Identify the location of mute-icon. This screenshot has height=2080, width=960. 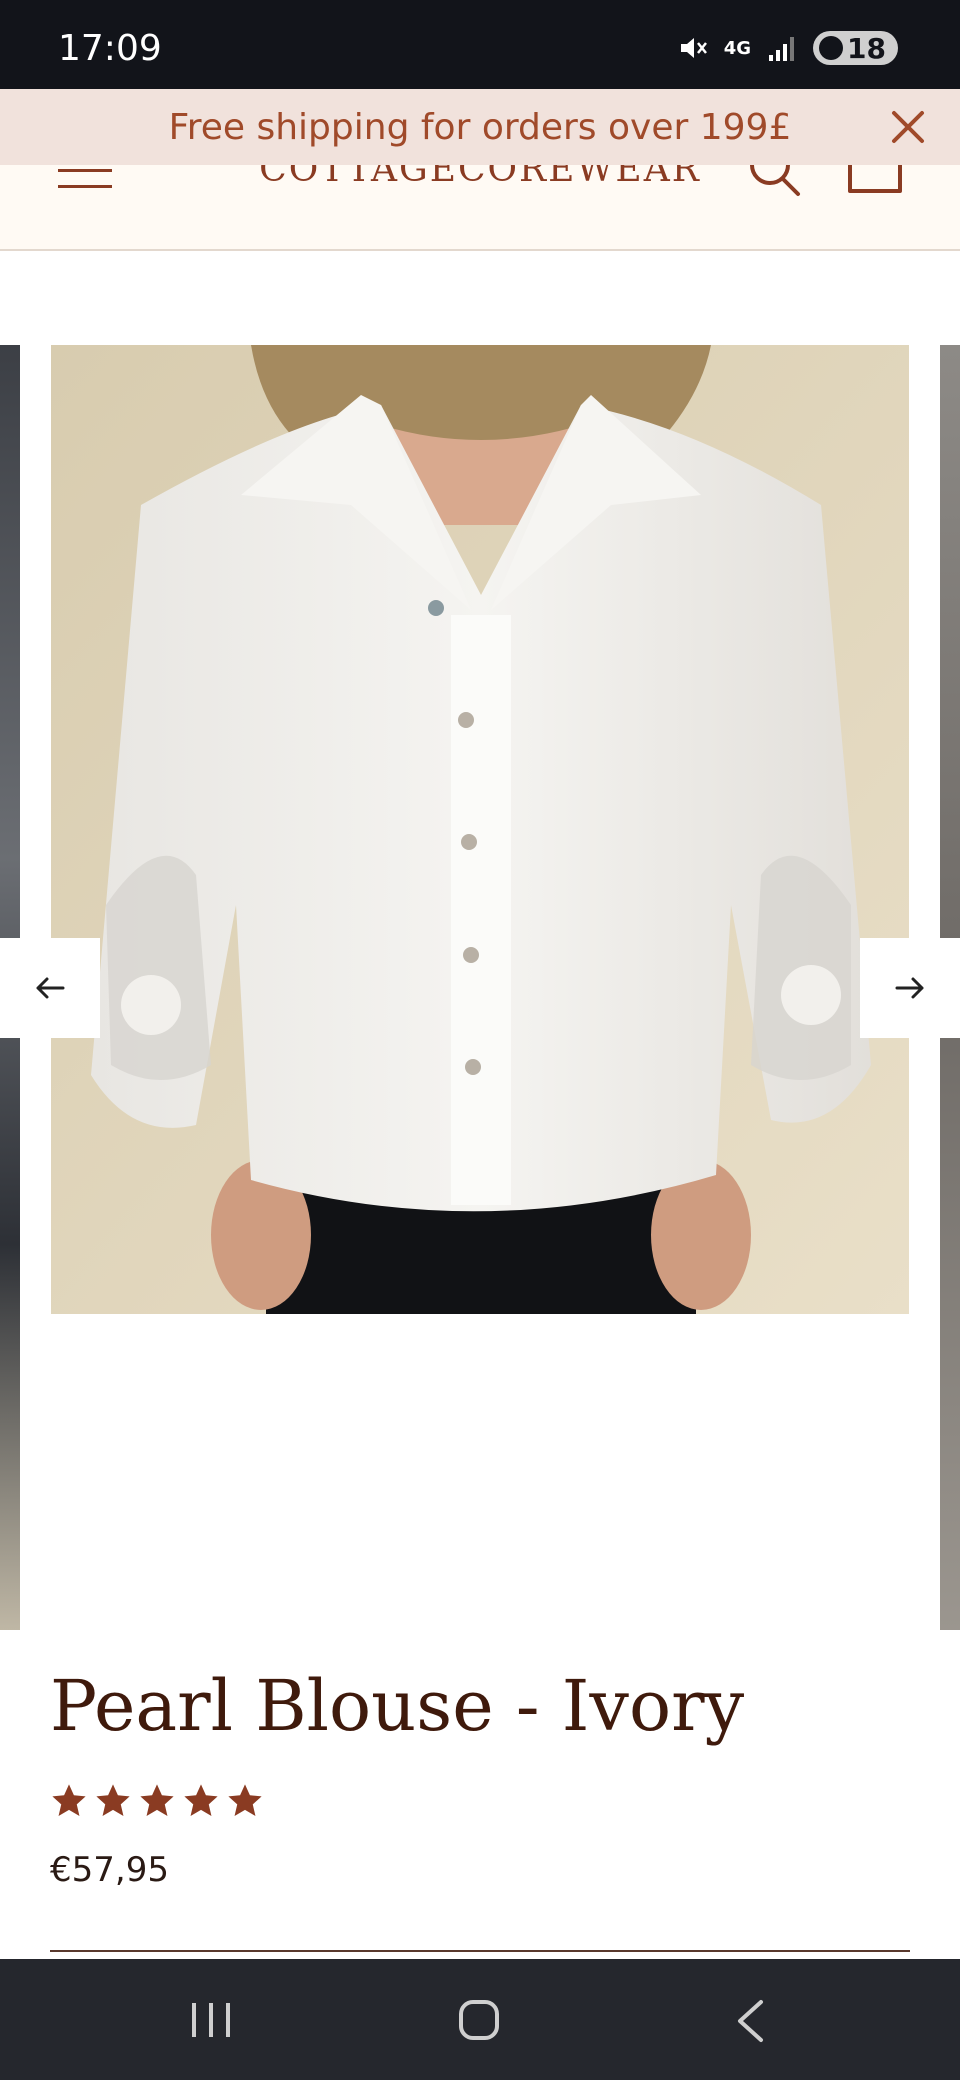
(693, 48).